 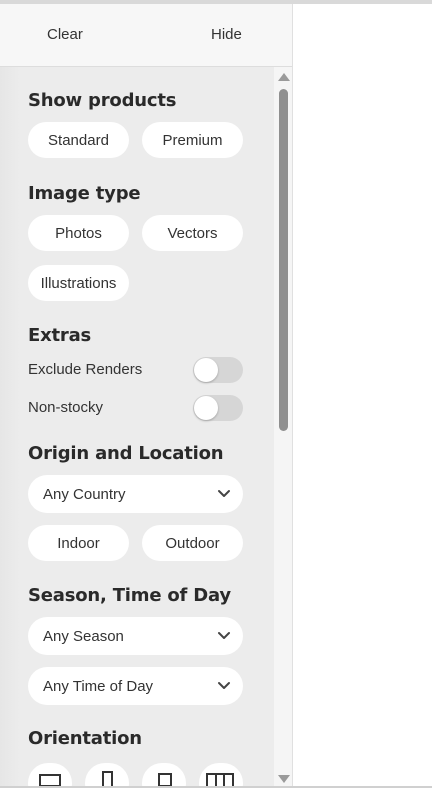 I want to click on time-of-day-select: Any Time of Day, so click(x=135, y=686).